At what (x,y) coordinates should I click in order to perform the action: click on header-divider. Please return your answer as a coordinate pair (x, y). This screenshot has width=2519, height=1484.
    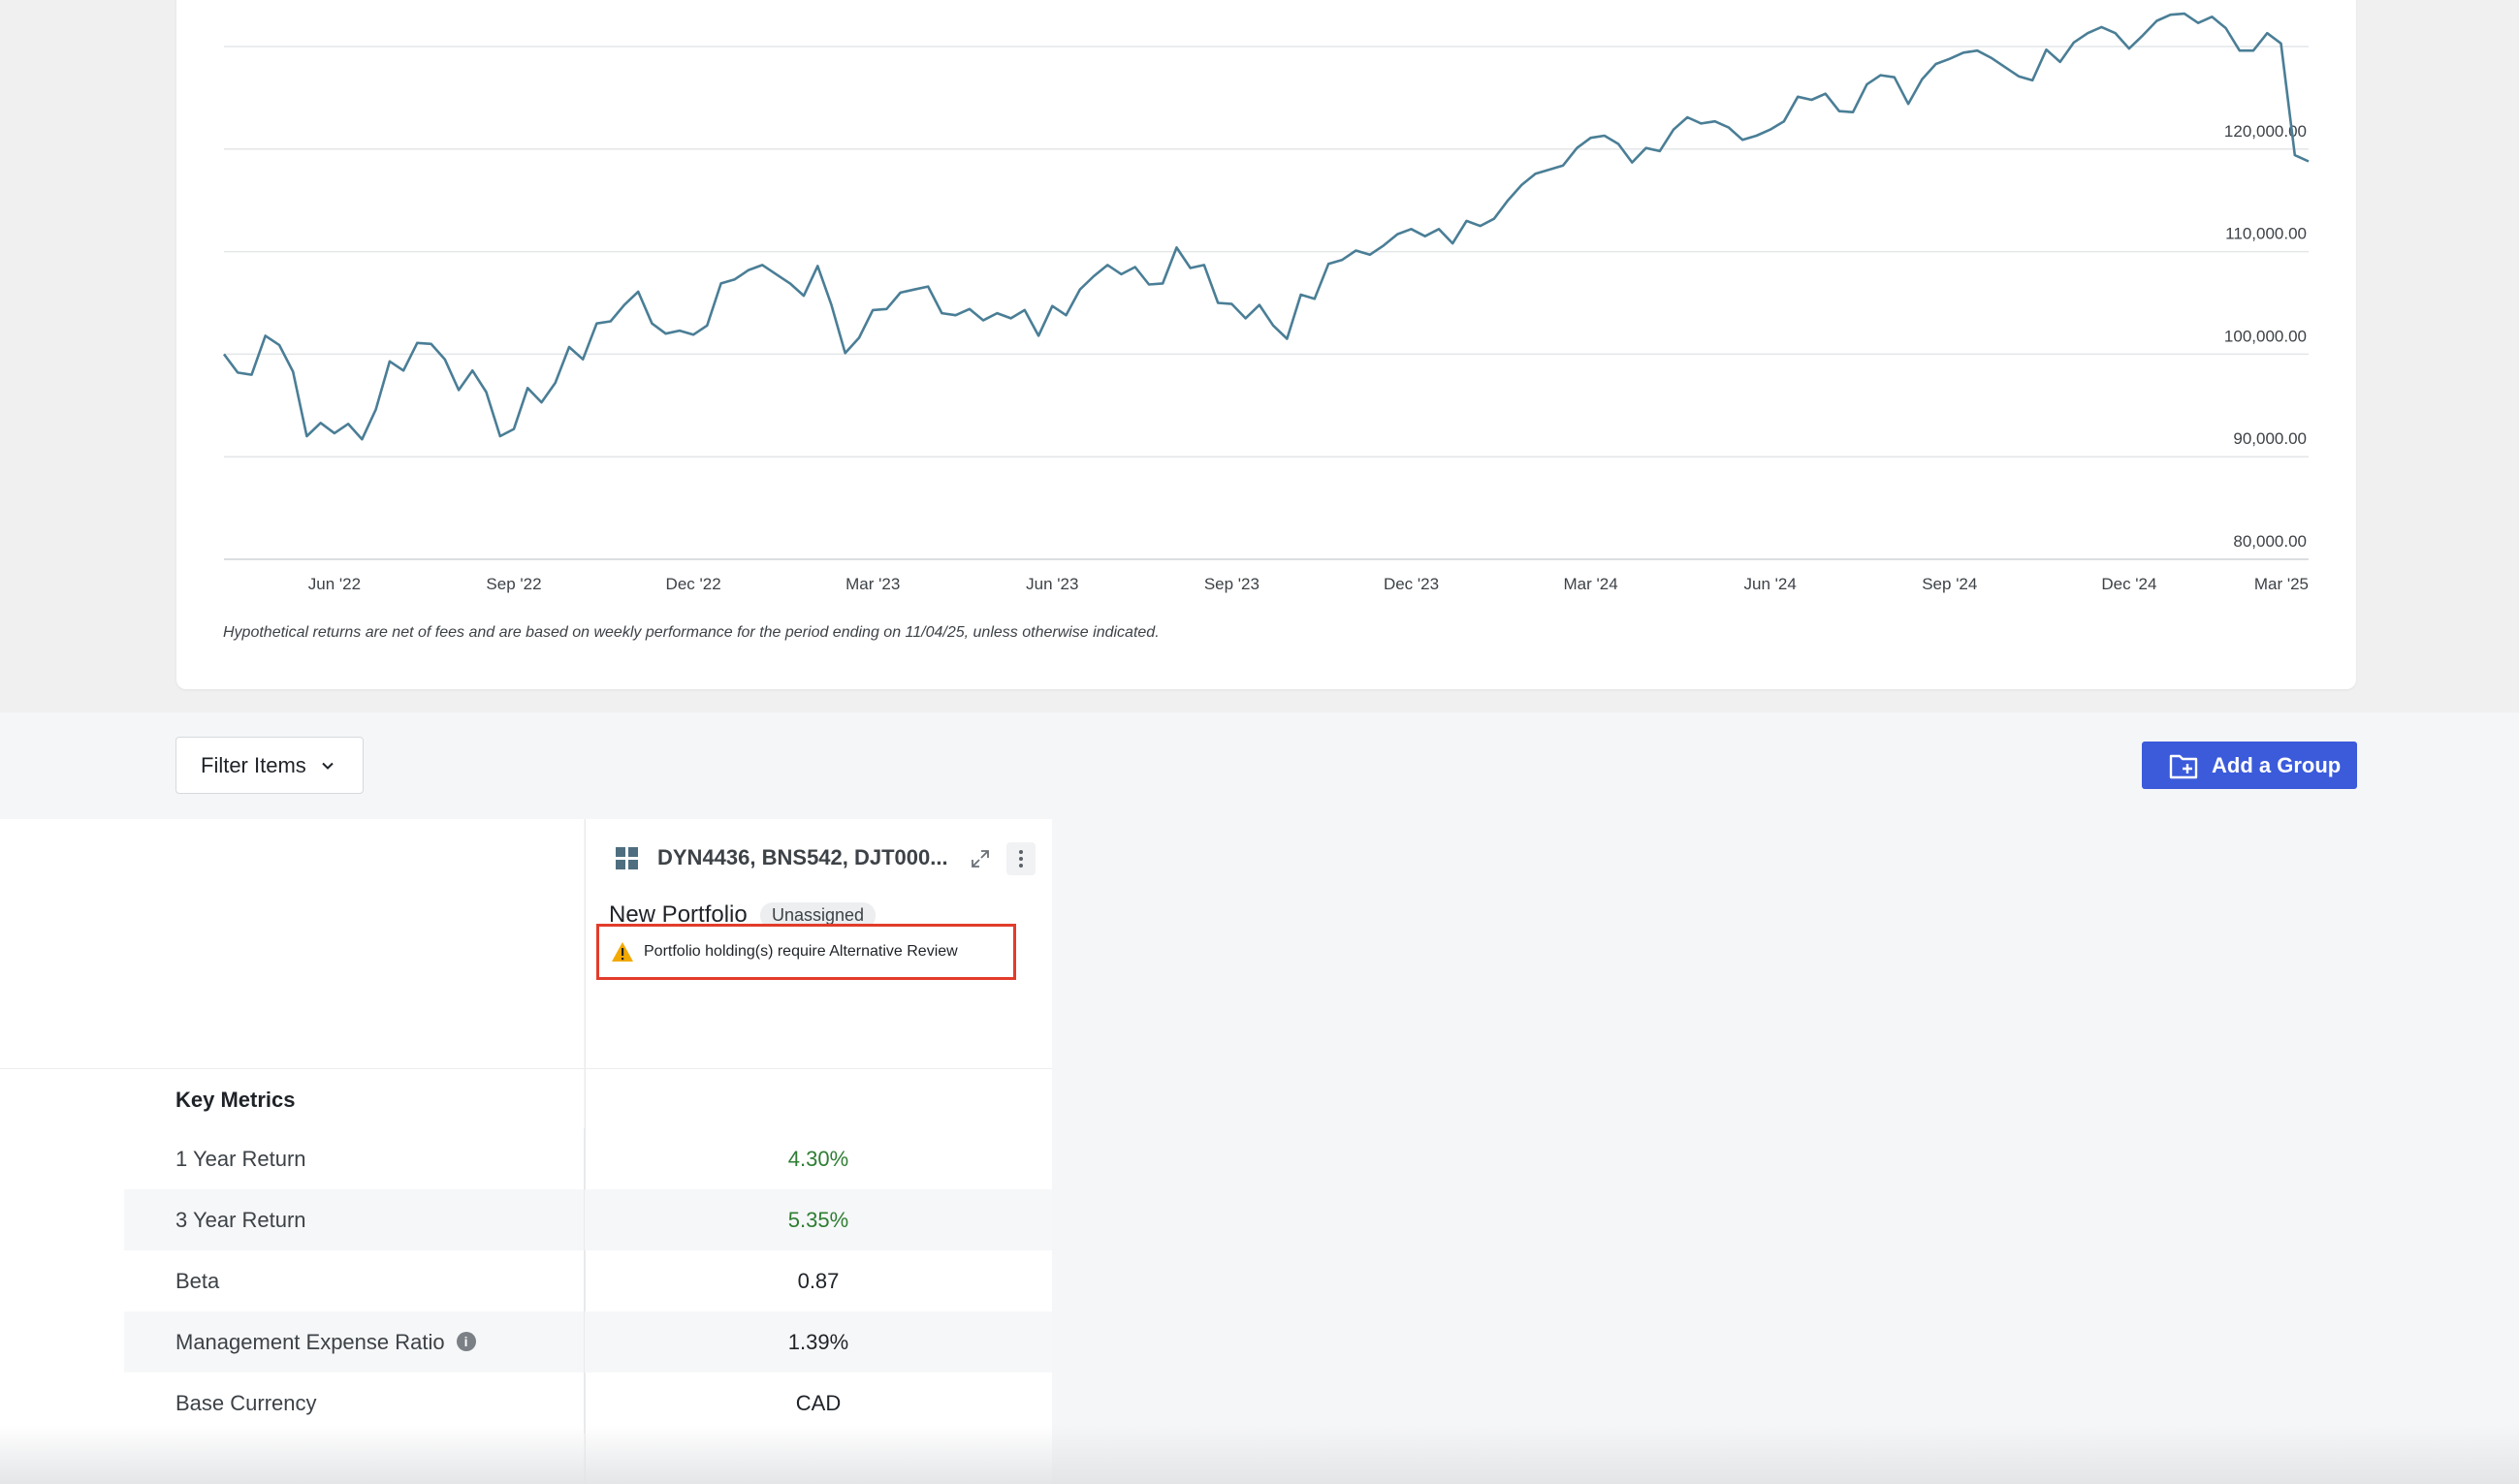
    Looking at the image, I should click on (526, 1068).